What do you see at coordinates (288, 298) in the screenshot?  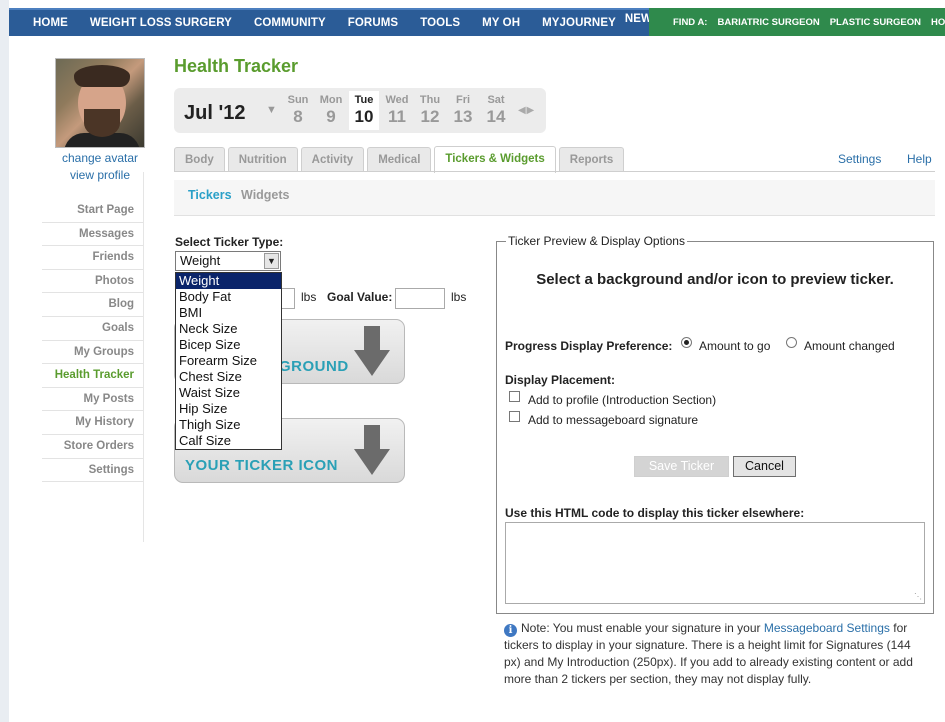 I see `current-value-input` at bounding box center [288, 298].